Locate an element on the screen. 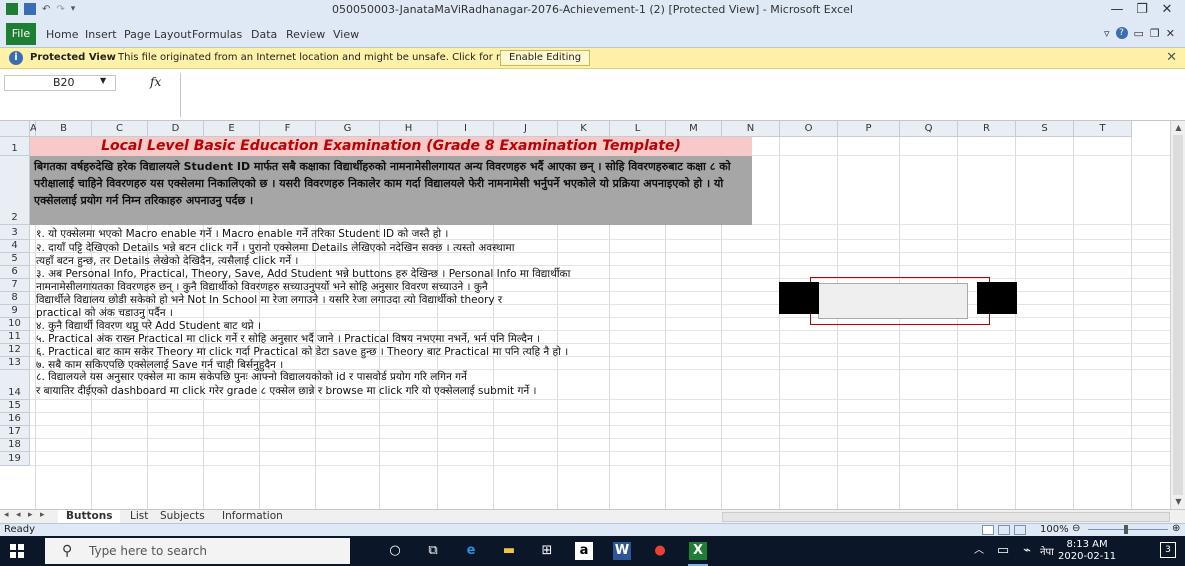 The width and height of the screenshot is (1185, 566). select-all-corner is located at coordinates (15, 129).